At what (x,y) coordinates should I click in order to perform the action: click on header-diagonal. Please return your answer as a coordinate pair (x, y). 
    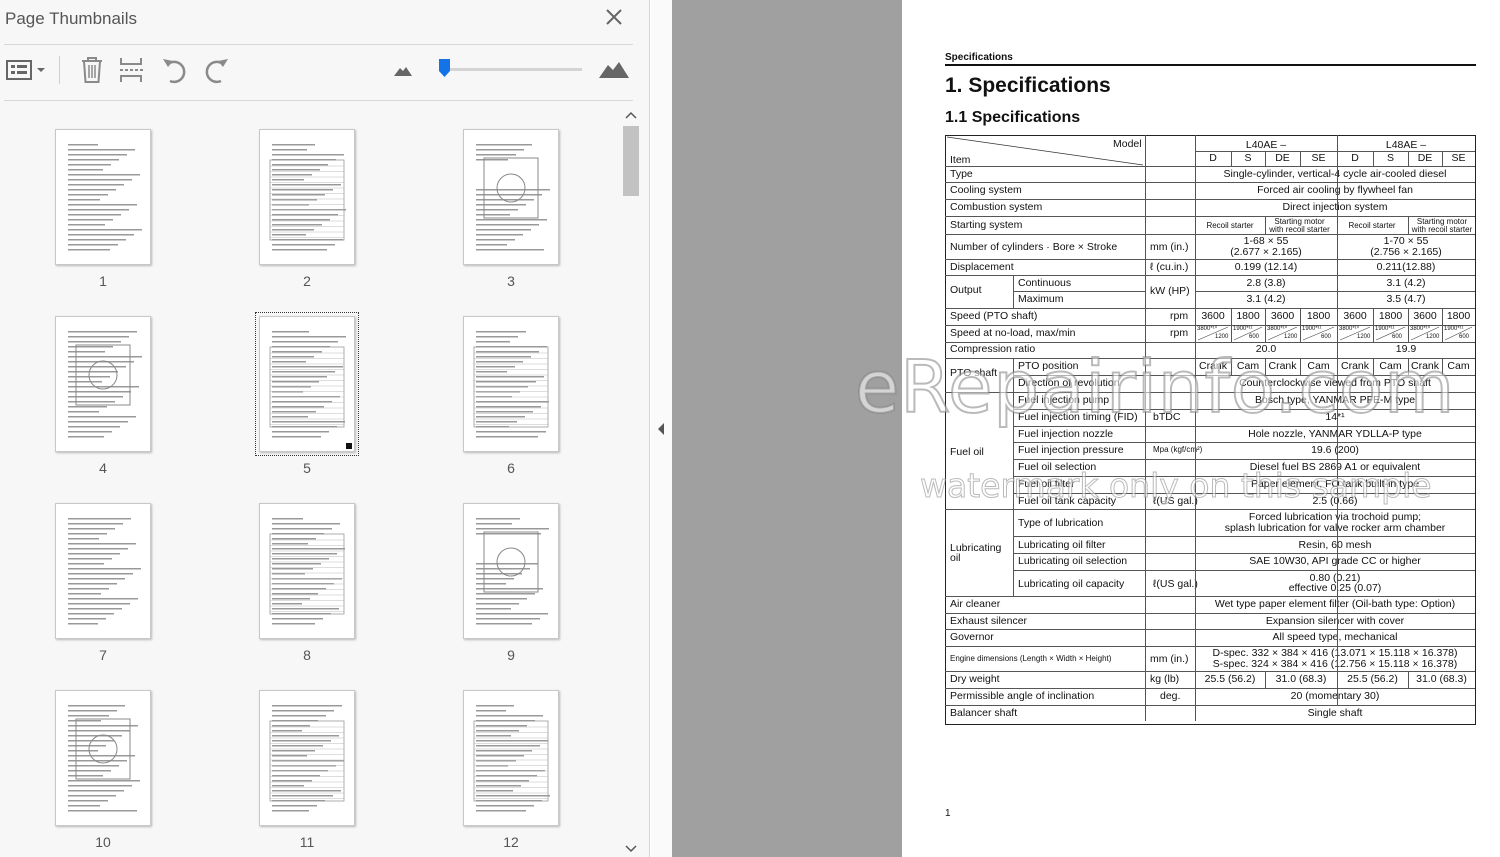
    Looking at the image, I should click on (1045, 151).